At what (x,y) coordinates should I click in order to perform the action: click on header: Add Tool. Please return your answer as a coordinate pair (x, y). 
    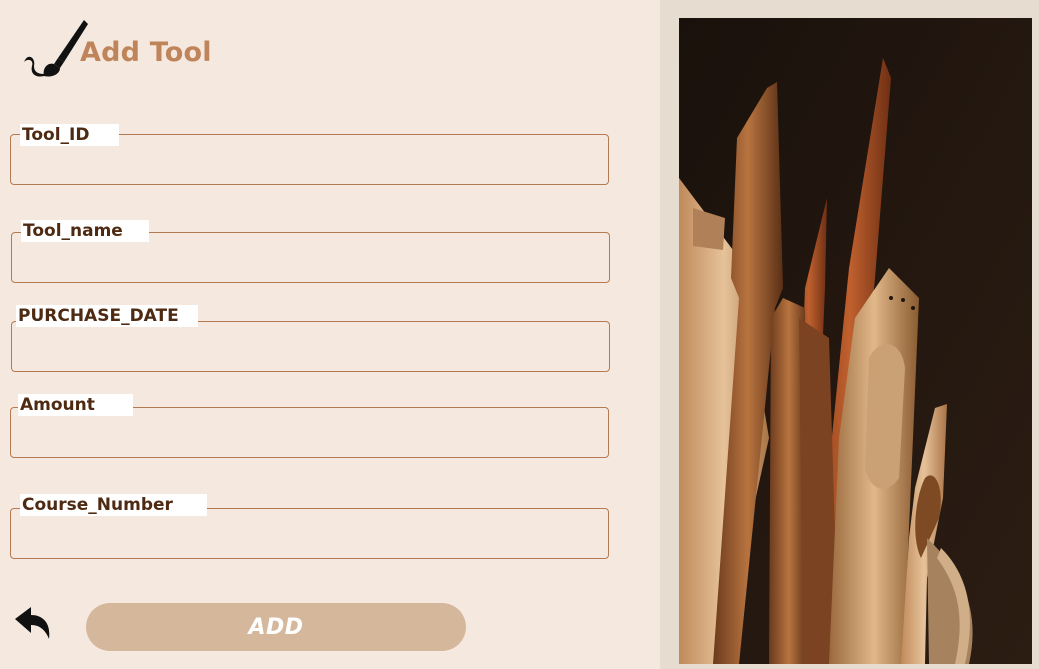
    Looking at the image, I should click on (117, 50).